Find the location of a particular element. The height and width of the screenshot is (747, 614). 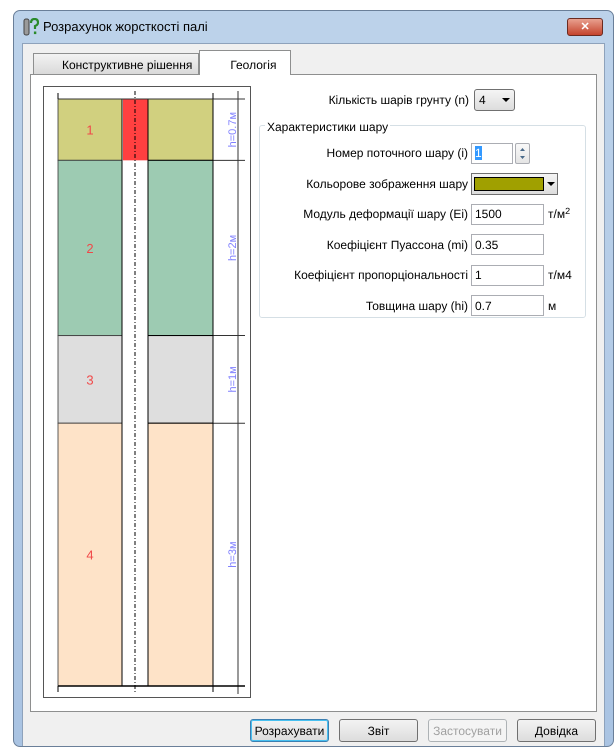

dialog-button: Розрахувати is located at coordinates (289, 730).